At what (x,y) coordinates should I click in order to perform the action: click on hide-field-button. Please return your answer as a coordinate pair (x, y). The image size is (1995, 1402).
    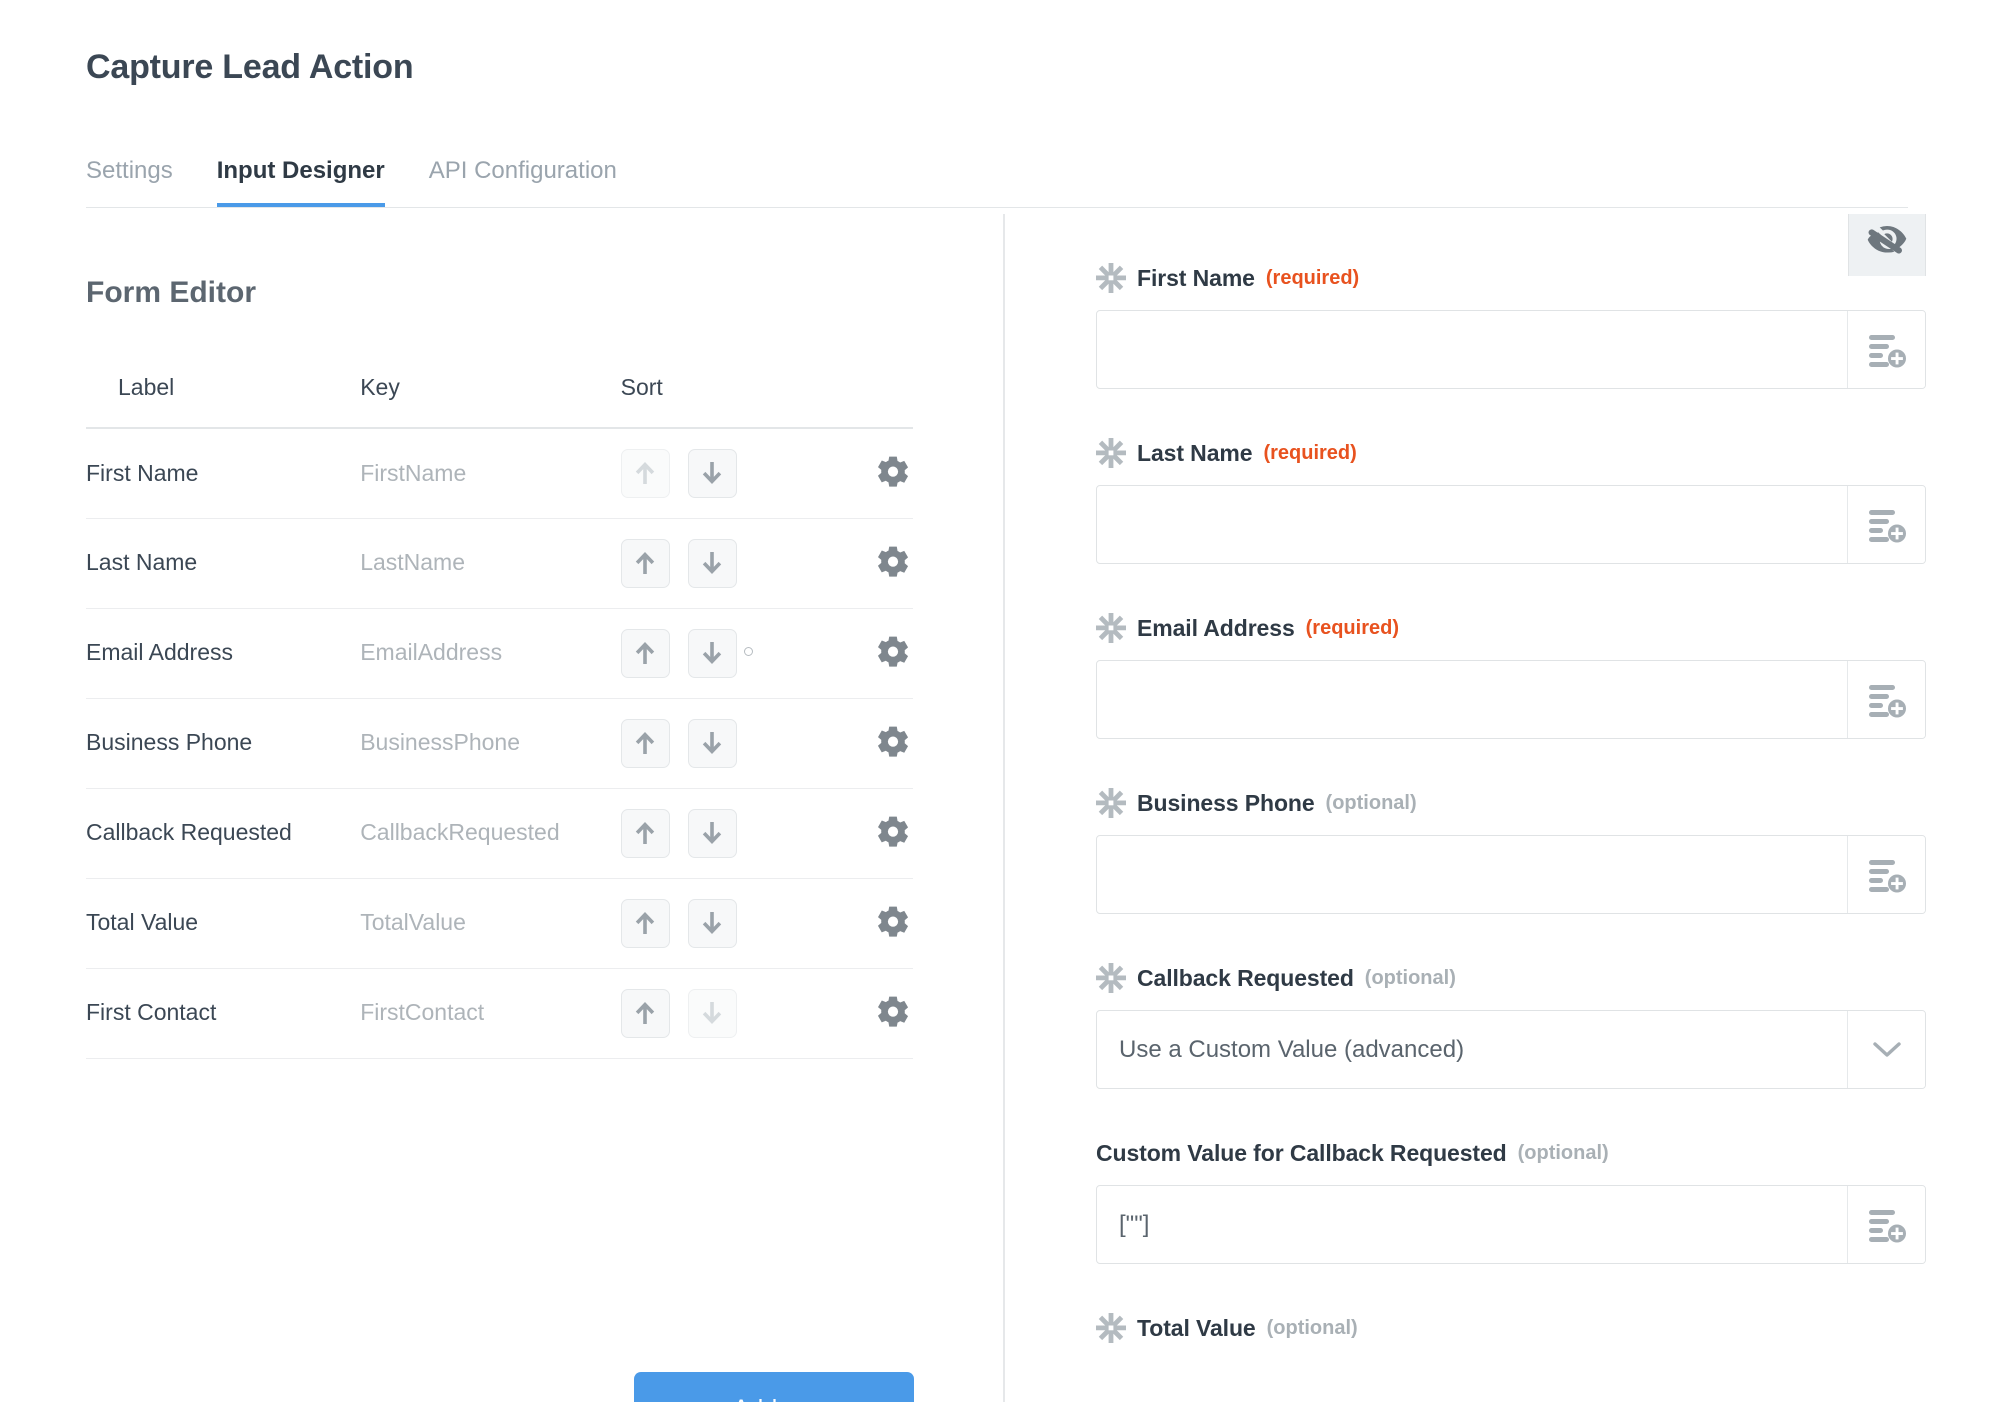
    Looking at the image, I should click on (1887, 245).